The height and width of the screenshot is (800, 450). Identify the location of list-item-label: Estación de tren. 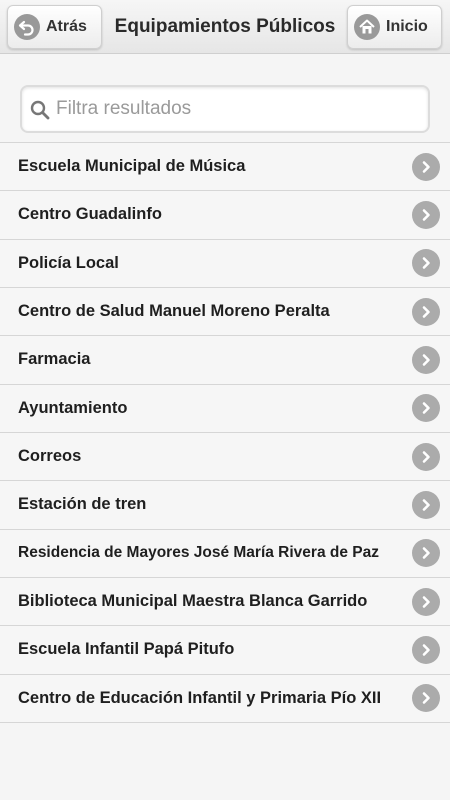
(82, 504).